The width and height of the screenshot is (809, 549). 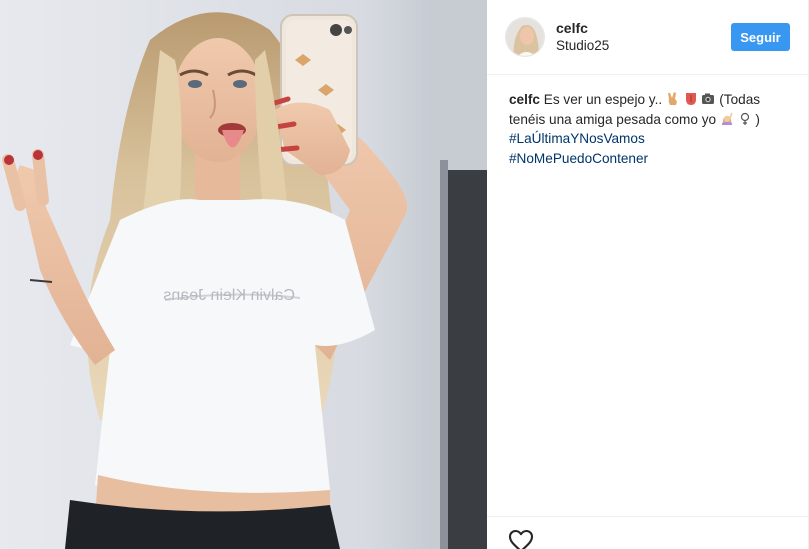 I want to click on header-location: Studio25, so click(x=582, y=45).